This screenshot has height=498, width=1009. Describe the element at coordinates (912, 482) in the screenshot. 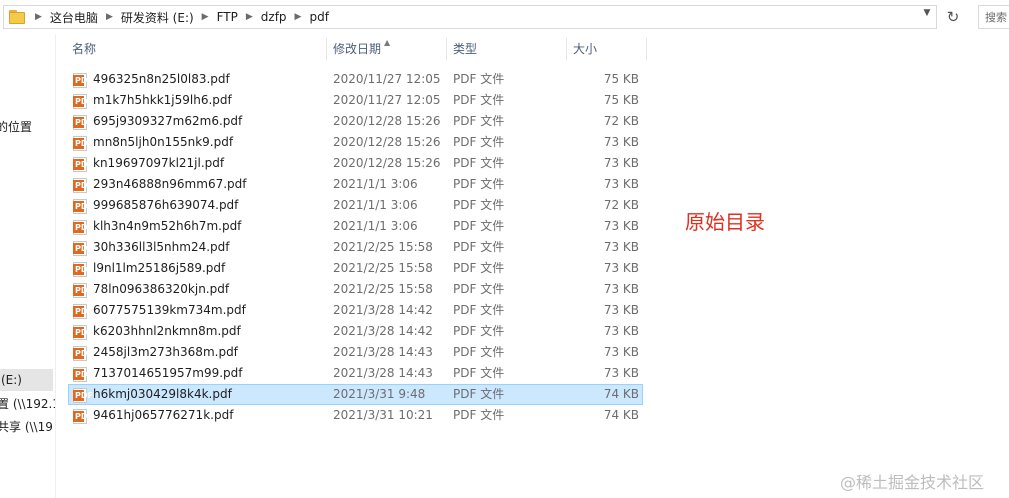

I see `watermark: @稀土掘金技术社区` at that location.